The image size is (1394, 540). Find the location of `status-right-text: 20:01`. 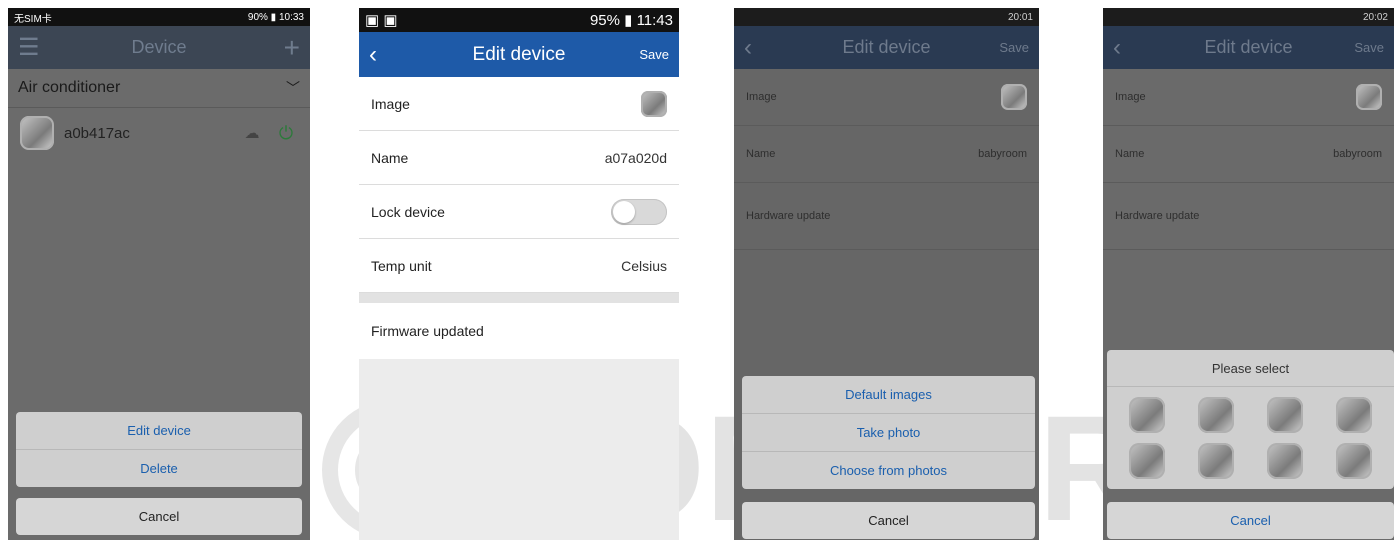

status-right-text: 20:01 is located at coordinates (1020, 17).